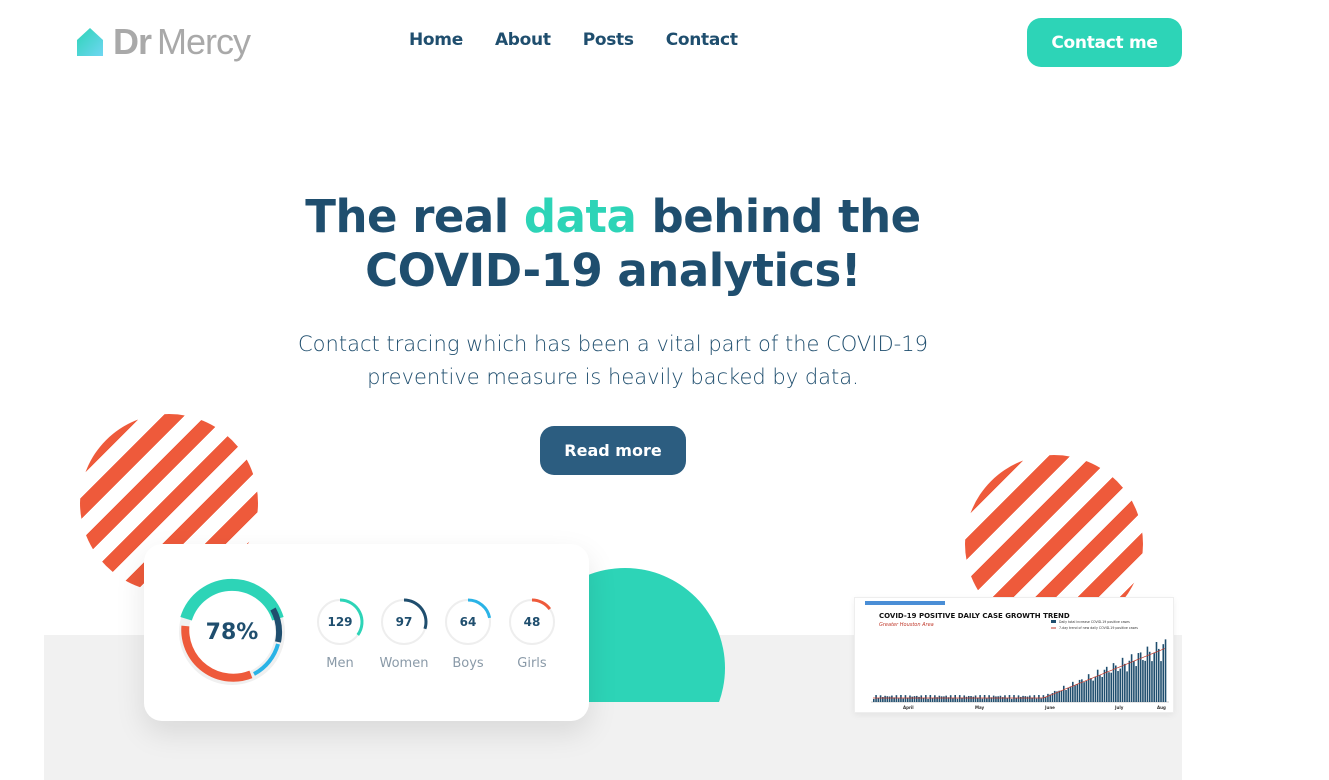  Describe the element at coordinates (908, 707) in the screenshot. I see `thumb-month: April` at that location.